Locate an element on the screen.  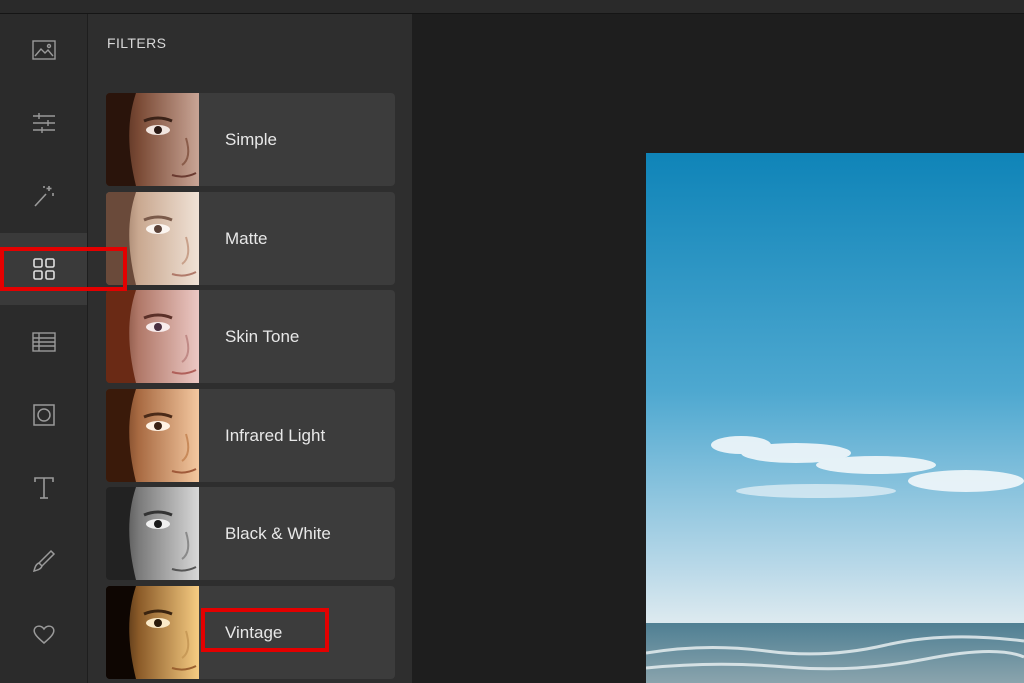
filter-label: Matte is located at coordinates (246, 238).